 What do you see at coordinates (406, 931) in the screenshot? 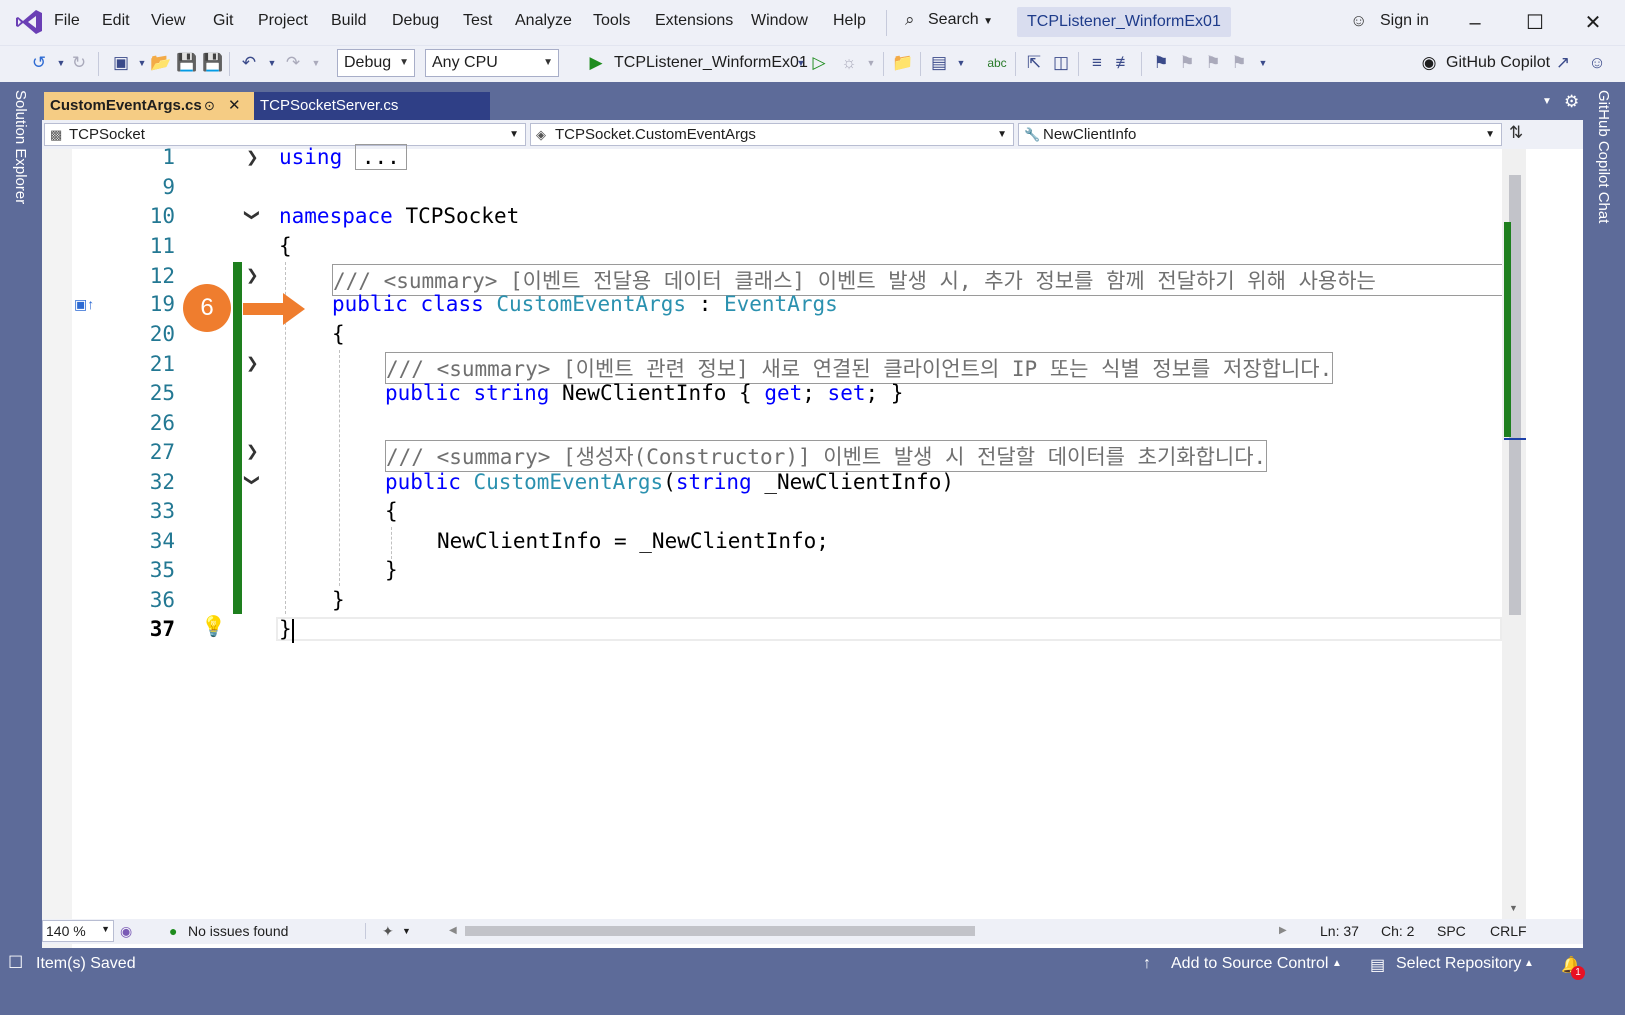
I see `cleanup-dropdown-icon: ▼` at bounding box center [406, 931].